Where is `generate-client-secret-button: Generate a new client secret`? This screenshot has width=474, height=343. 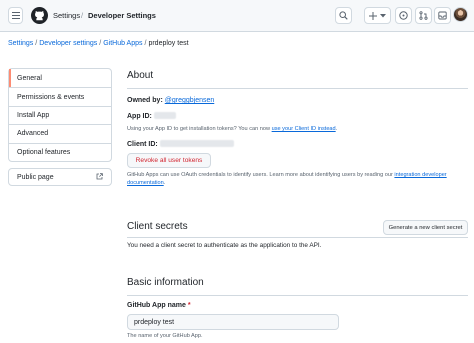
generate-client-secret-button: Generate a new client secret is located at coordinates (425, 227).